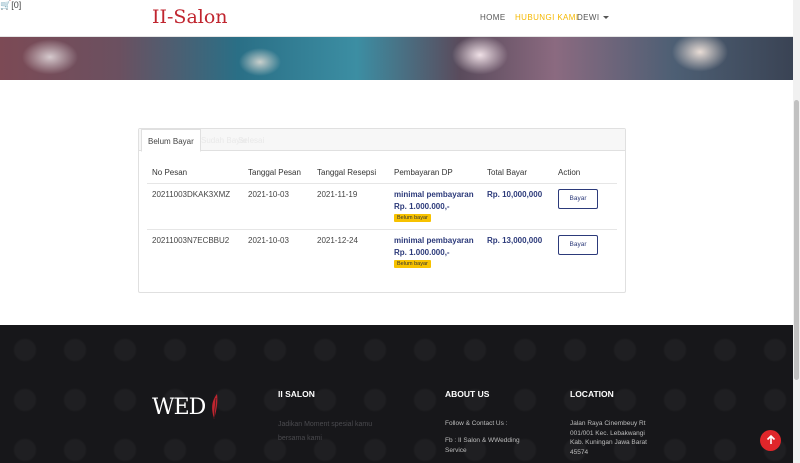 This screenshot has height=463, width=800. I want to click on footer-salon-text: bersama kami, so click(300, 438).